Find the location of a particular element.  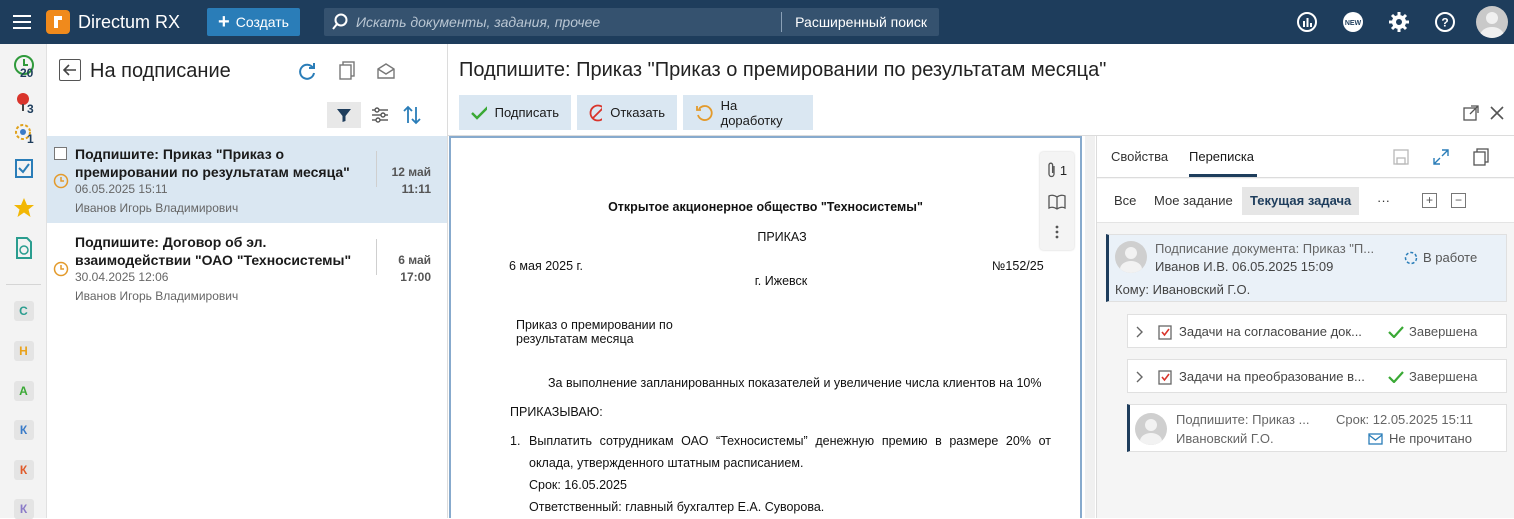

task-group: Задачи на преобразование в... Завершена is located at coordinates (1317, 376).